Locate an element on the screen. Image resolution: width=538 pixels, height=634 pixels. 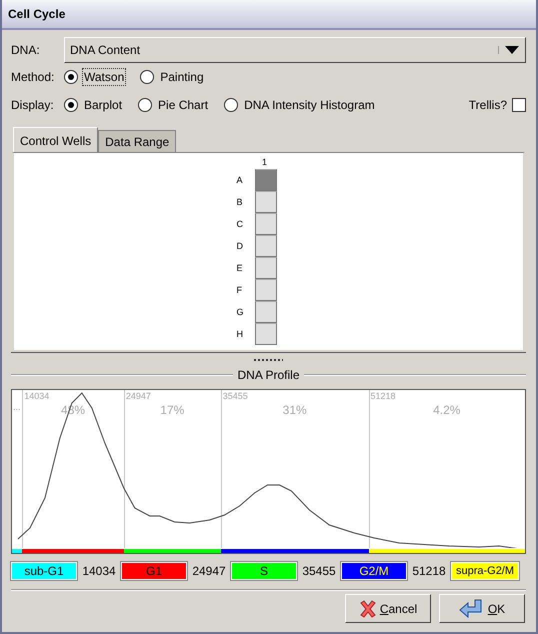
row-label: G is located at coordinates (240, 312).